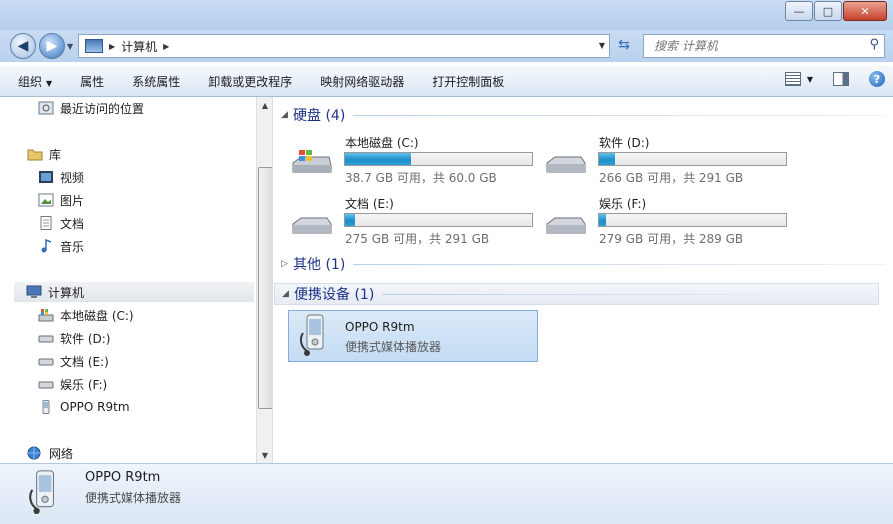  I want to click on sidebar-item-pictures: 图片, so click(61, 200).